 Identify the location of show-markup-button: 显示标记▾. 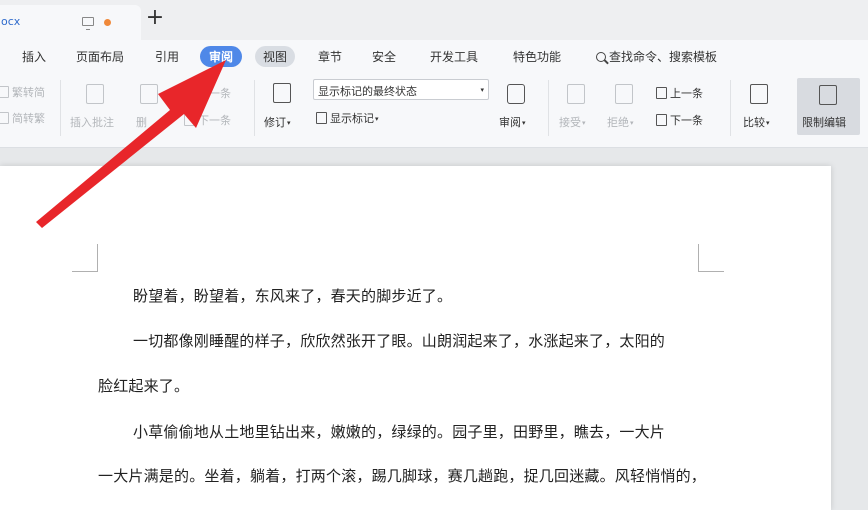
(347, 118).